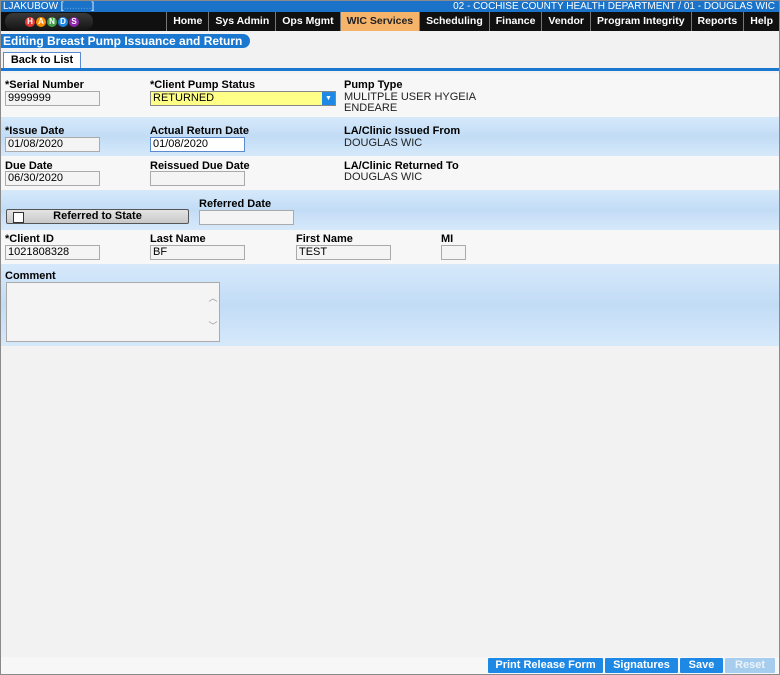 The image size is (780, 675). Describe the element at coordinates (74, 22) in the screenshot. I see `logo-letter: S` at that location.